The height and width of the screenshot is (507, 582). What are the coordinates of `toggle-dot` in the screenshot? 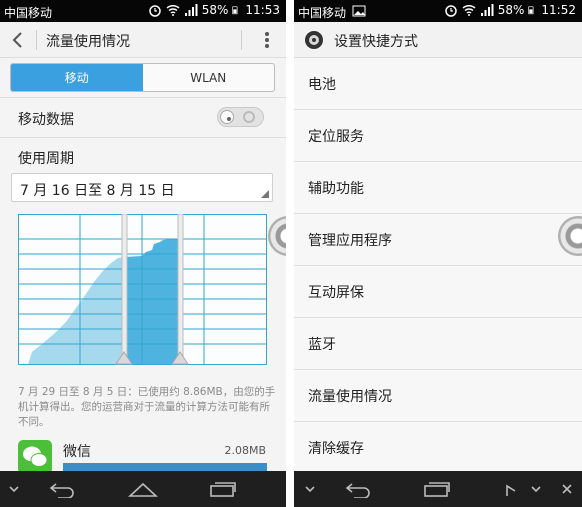 It's located at (229, 119).